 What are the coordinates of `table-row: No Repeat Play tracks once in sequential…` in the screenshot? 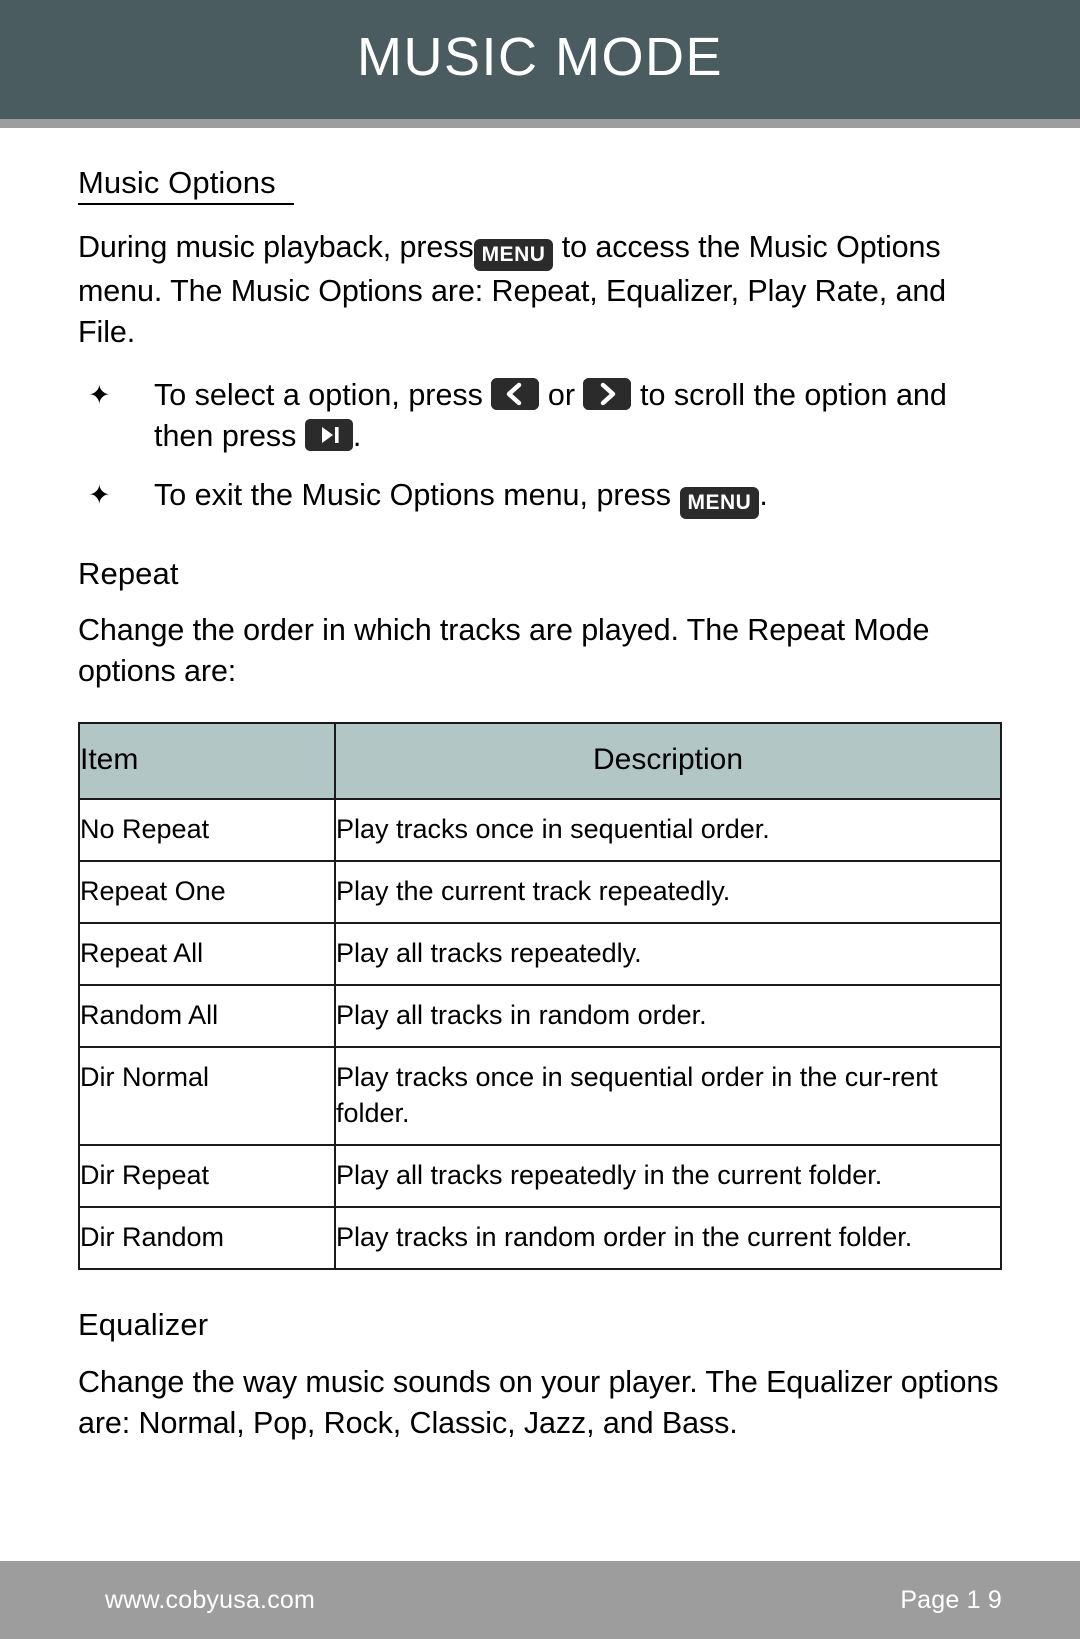 It's located at (540, 830).